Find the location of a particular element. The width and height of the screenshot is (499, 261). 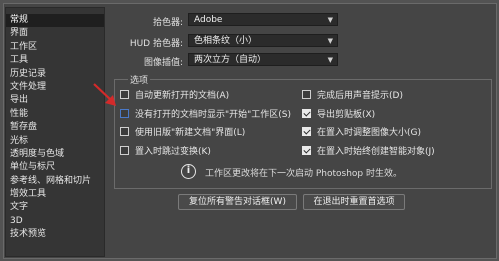

show-start-workspace-checkbox is located at coordinates (124, 113).